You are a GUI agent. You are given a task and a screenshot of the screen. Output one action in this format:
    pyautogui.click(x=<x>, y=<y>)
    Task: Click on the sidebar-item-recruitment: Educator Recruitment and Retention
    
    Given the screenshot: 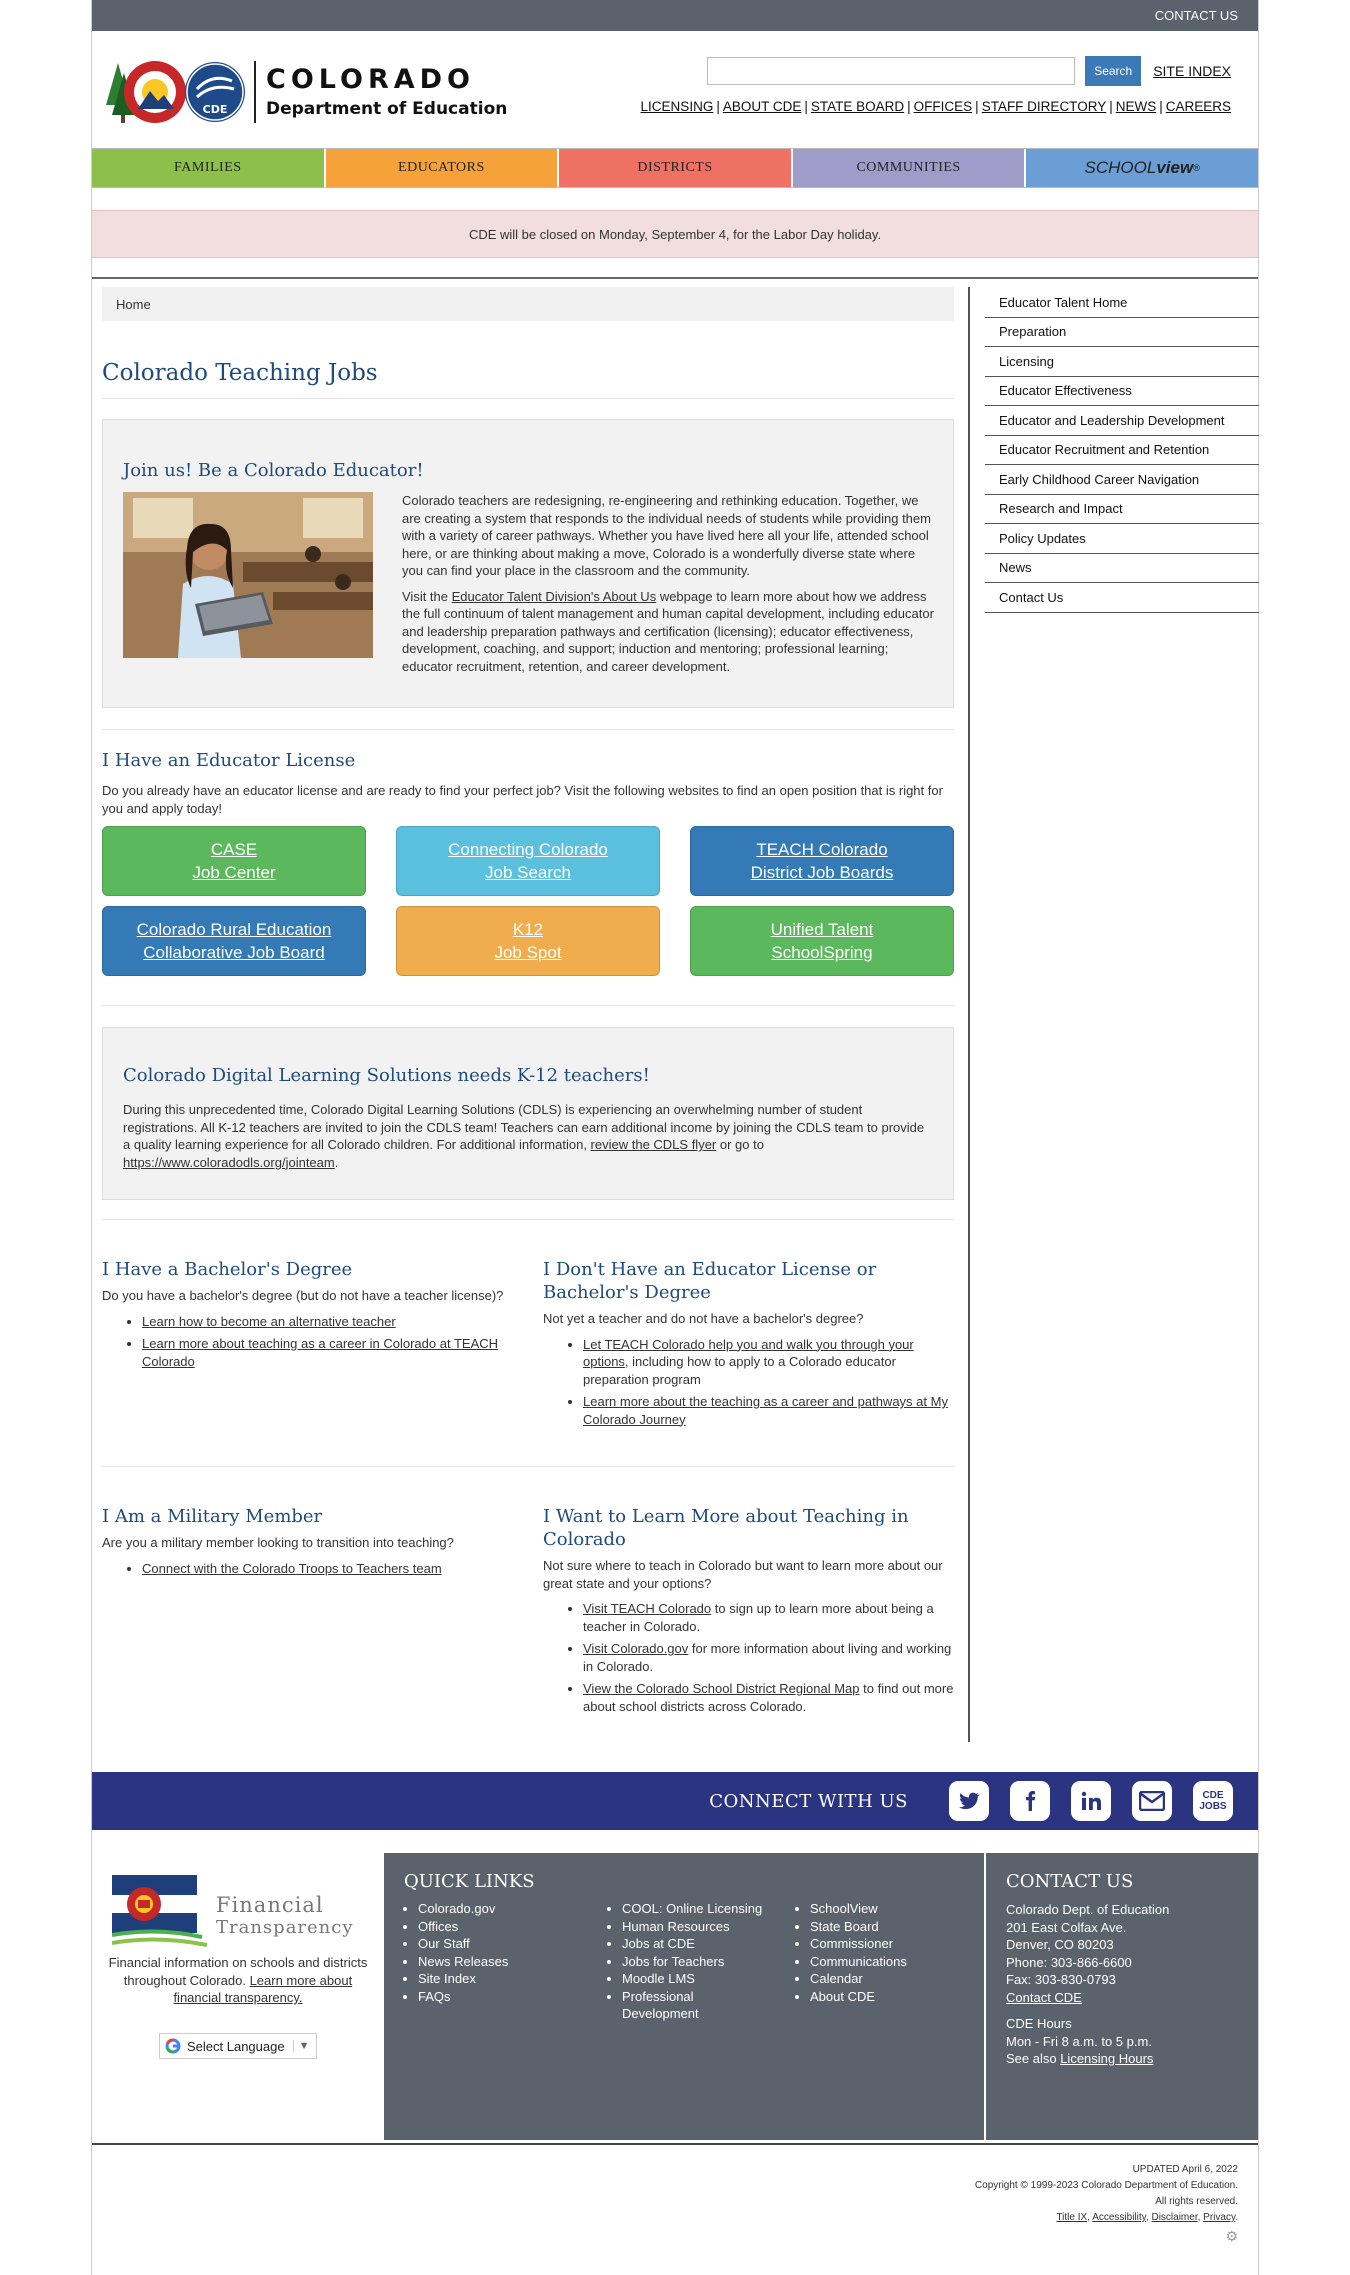 What is the action you would take?
    pyautogui.click(x=1122, y=450)
    